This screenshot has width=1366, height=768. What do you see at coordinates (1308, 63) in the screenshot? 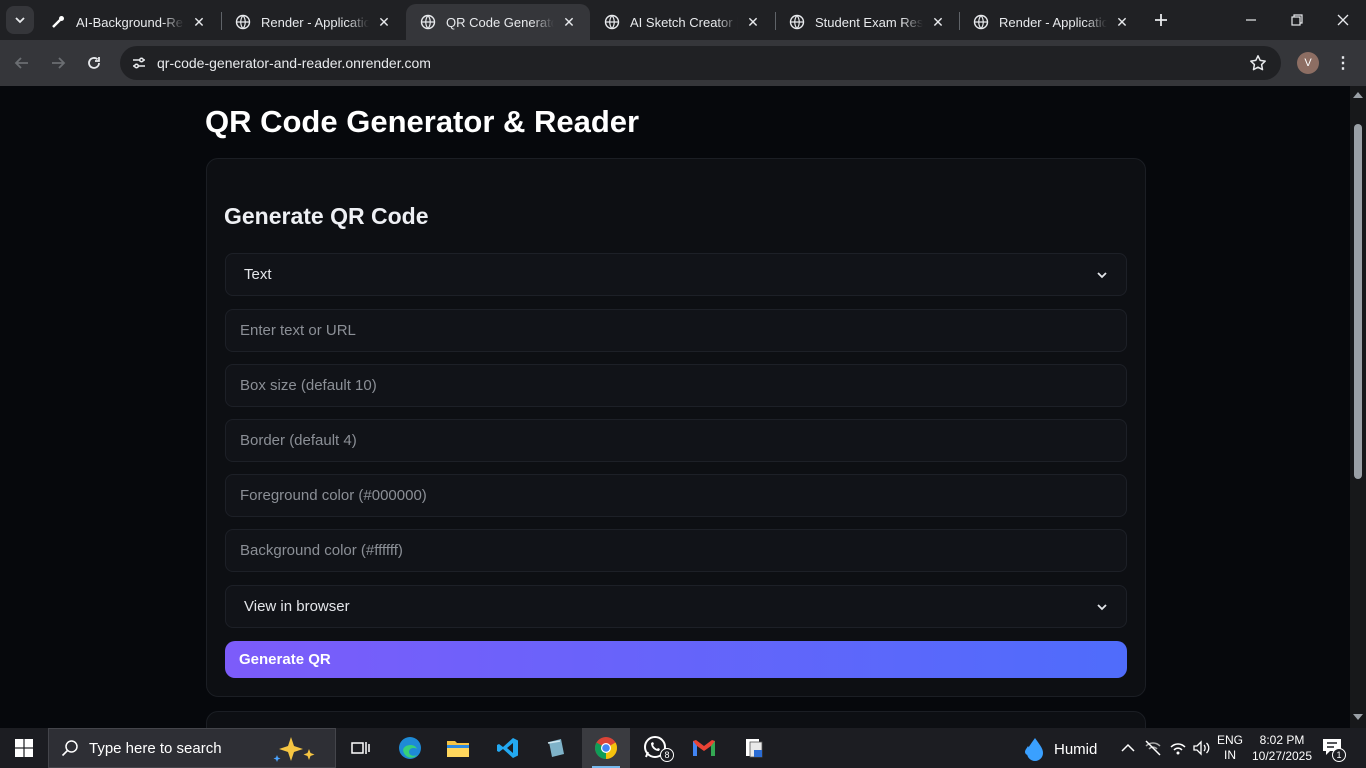
I see `profile-avatar: V` at bounding box center [1308, 63].